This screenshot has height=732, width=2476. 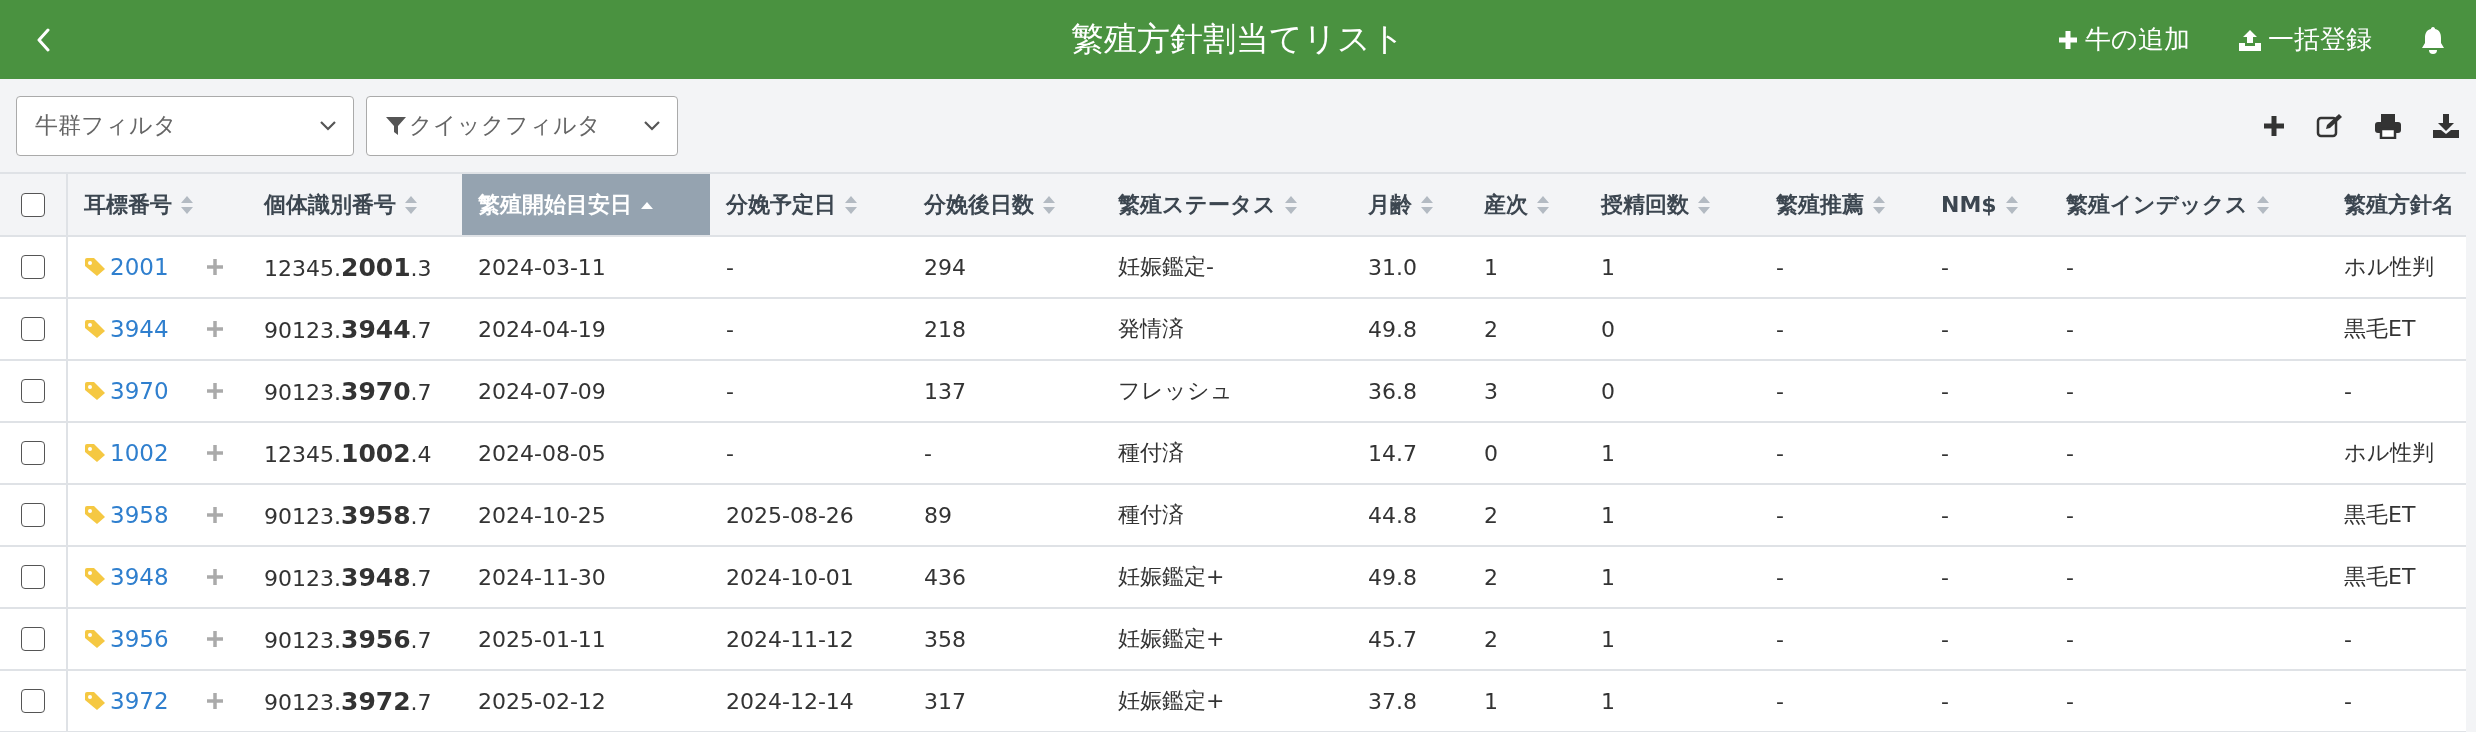 What do you see at coordinates (1392, 701) in the screenshot?
I see `table-cell: 37.8` at bounding box center [1392, 701].